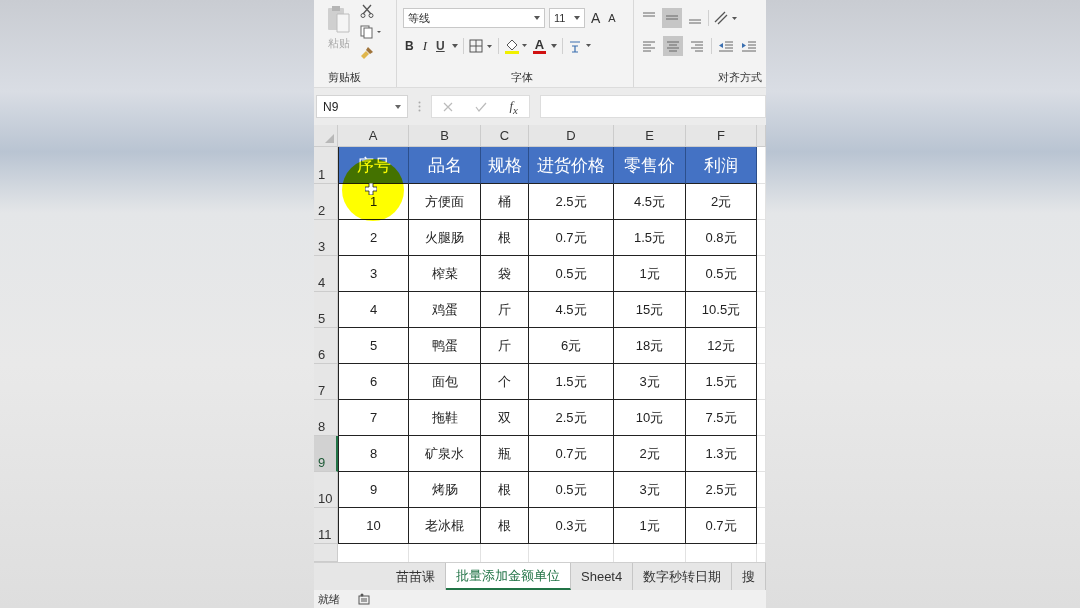 The width and height of the screenshot is (1080, 608). Describe the element at coordinates (371, 189) in the screenshot. I see `cursor-icon` at that location.